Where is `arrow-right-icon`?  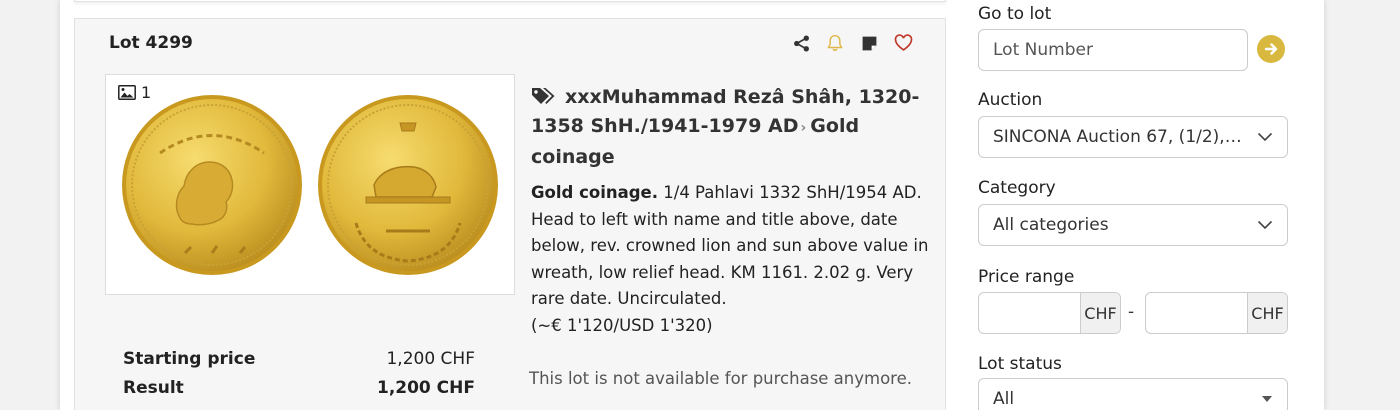
arrow-right-icon is located at coordinates (1271, 49).